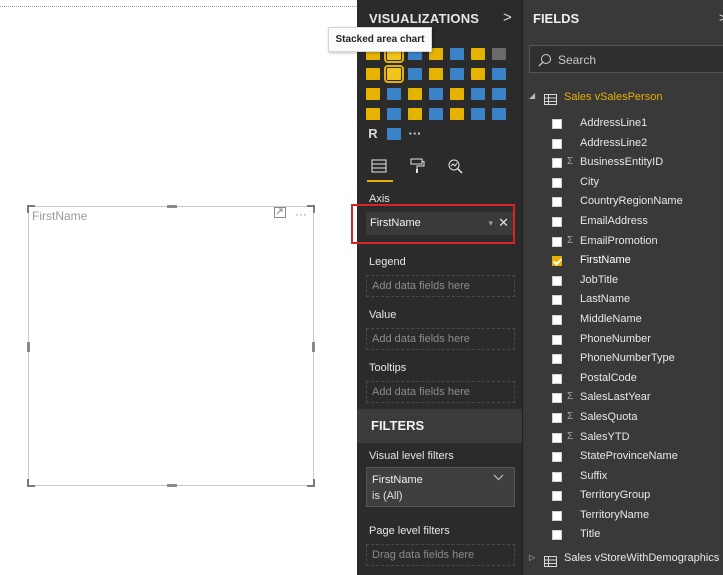 Image resolution: width=723 pixels, height=575 pixels. What do you see at coordinates (532, 557) in the screenshot?
I see `collapsed-triangle-icon: ▷` at bounding box center [532, 557].